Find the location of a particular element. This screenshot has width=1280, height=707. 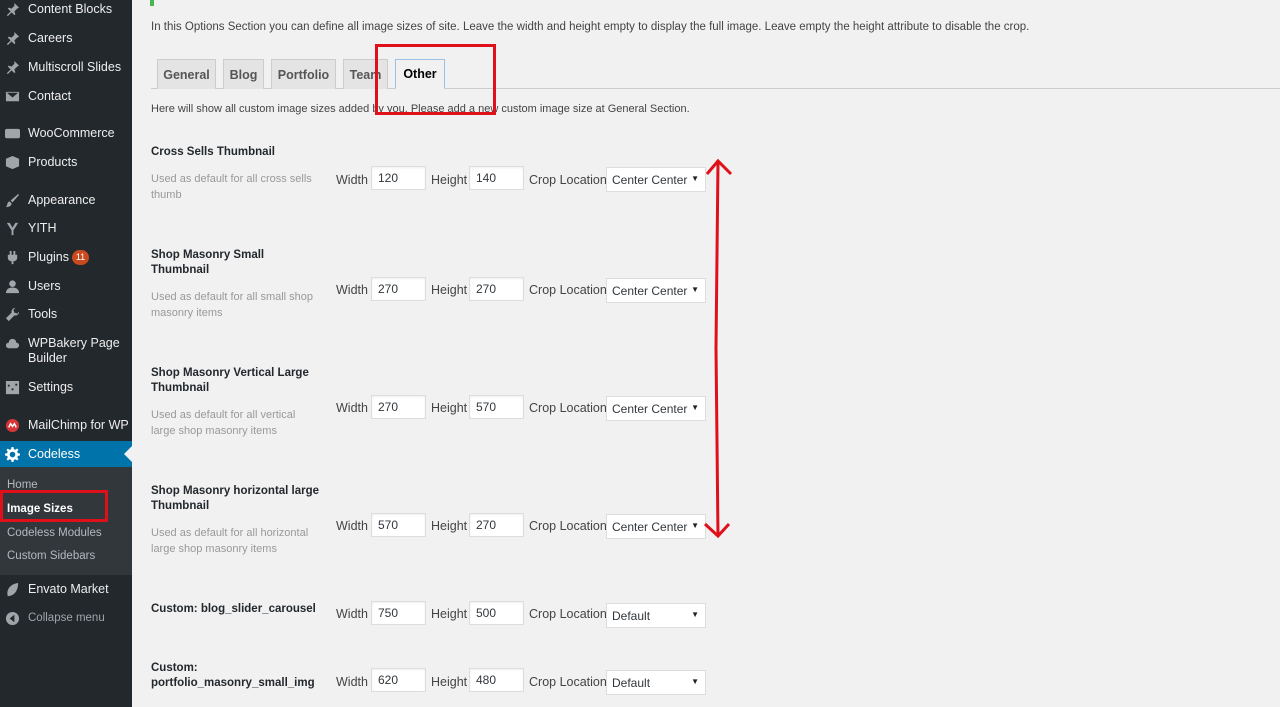

submenu-item-custom-sidebars: Custom Sidebars is located at coordinates (51, 556).